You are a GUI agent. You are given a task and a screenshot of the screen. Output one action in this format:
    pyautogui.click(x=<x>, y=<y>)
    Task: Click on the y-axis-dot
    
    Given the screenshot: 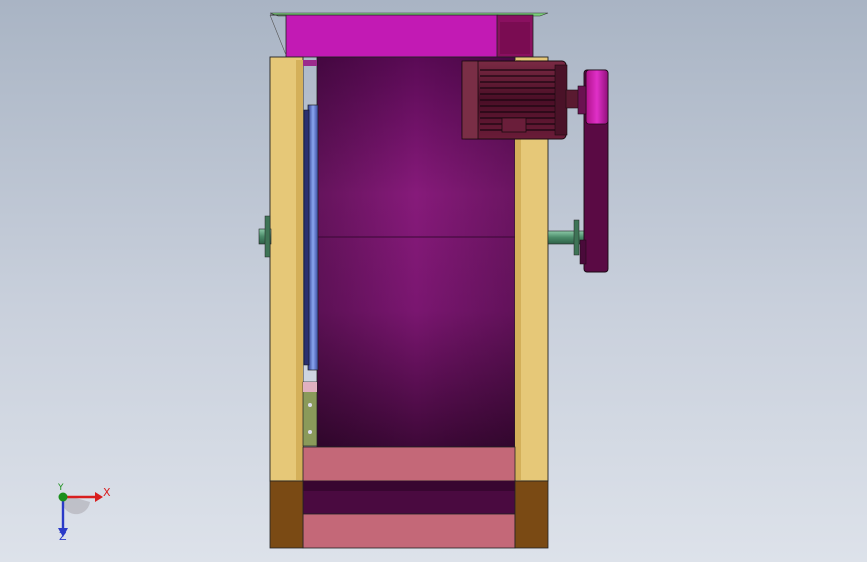 What is the action you would take?
    pyautogui.click(x=63, y=497)
    